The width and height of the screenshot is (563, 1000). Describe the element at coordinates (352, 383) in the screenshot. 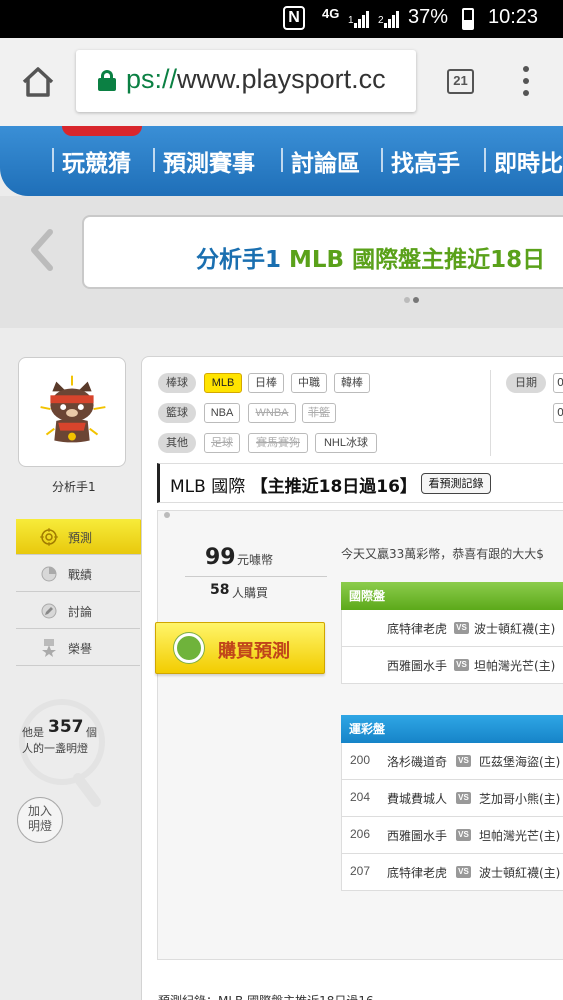

I see `filter-tag-kbo: 韓棒` at that location.